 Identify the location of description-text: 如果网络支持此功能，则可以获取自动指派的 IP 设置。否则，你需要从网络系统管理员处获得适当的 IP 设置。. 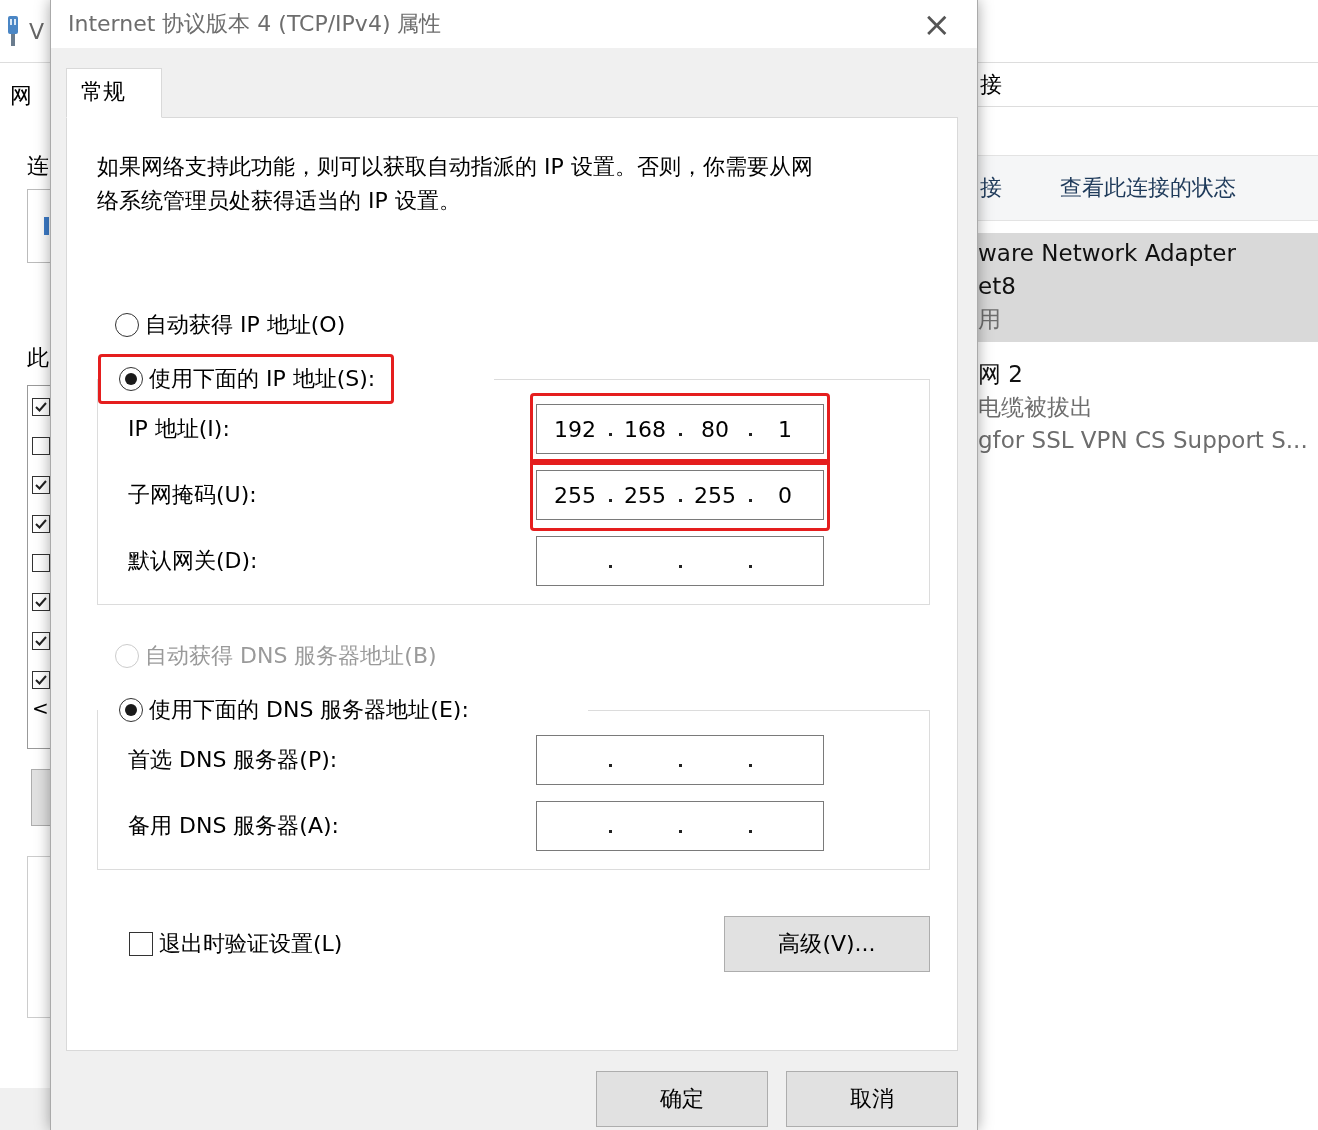
(455, 184).